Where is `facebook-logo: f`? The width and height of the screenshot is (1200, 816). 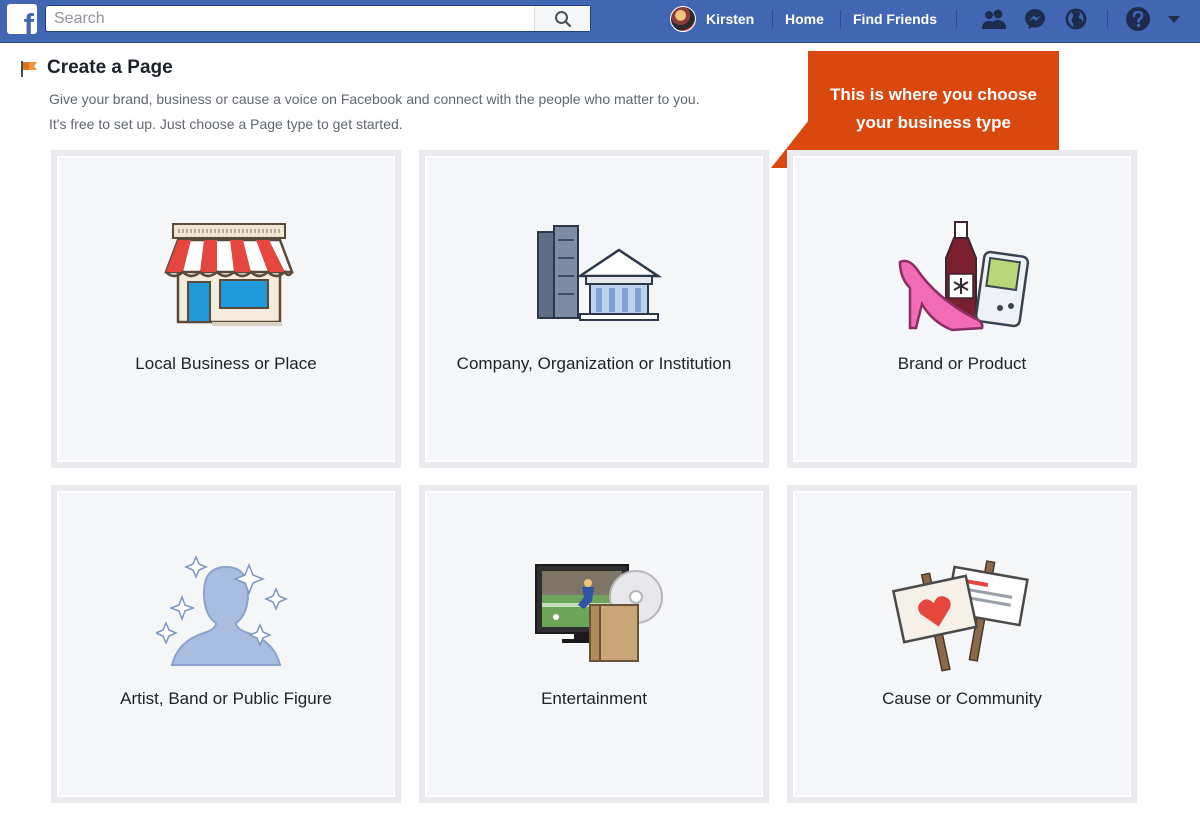
facebook-logo: f is located at coordinates (22, 19).